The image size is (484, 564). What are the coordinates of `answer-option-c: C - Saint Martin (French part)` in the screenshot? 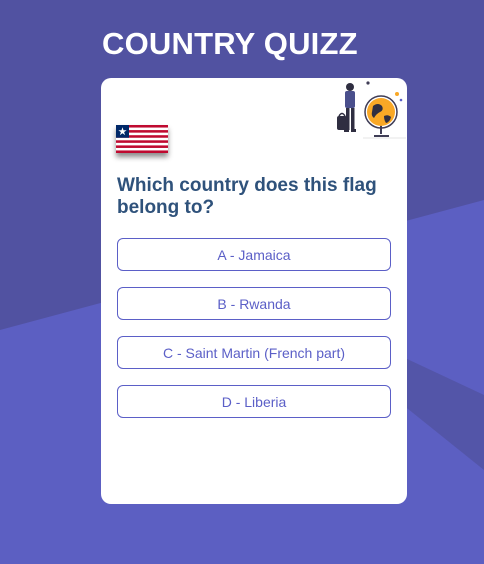 It's located at (254, 352).